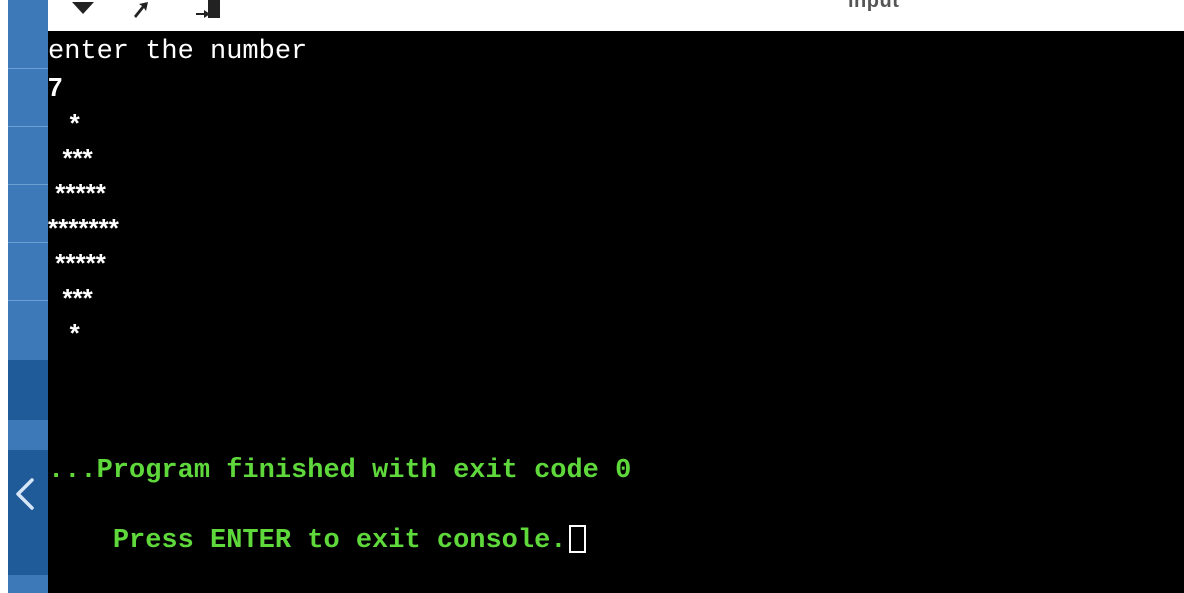 The height and width of the screenshot is (593, 1184). I want to click on exit-prompt-line: Press ENTER to exit console., so click(317, 541).